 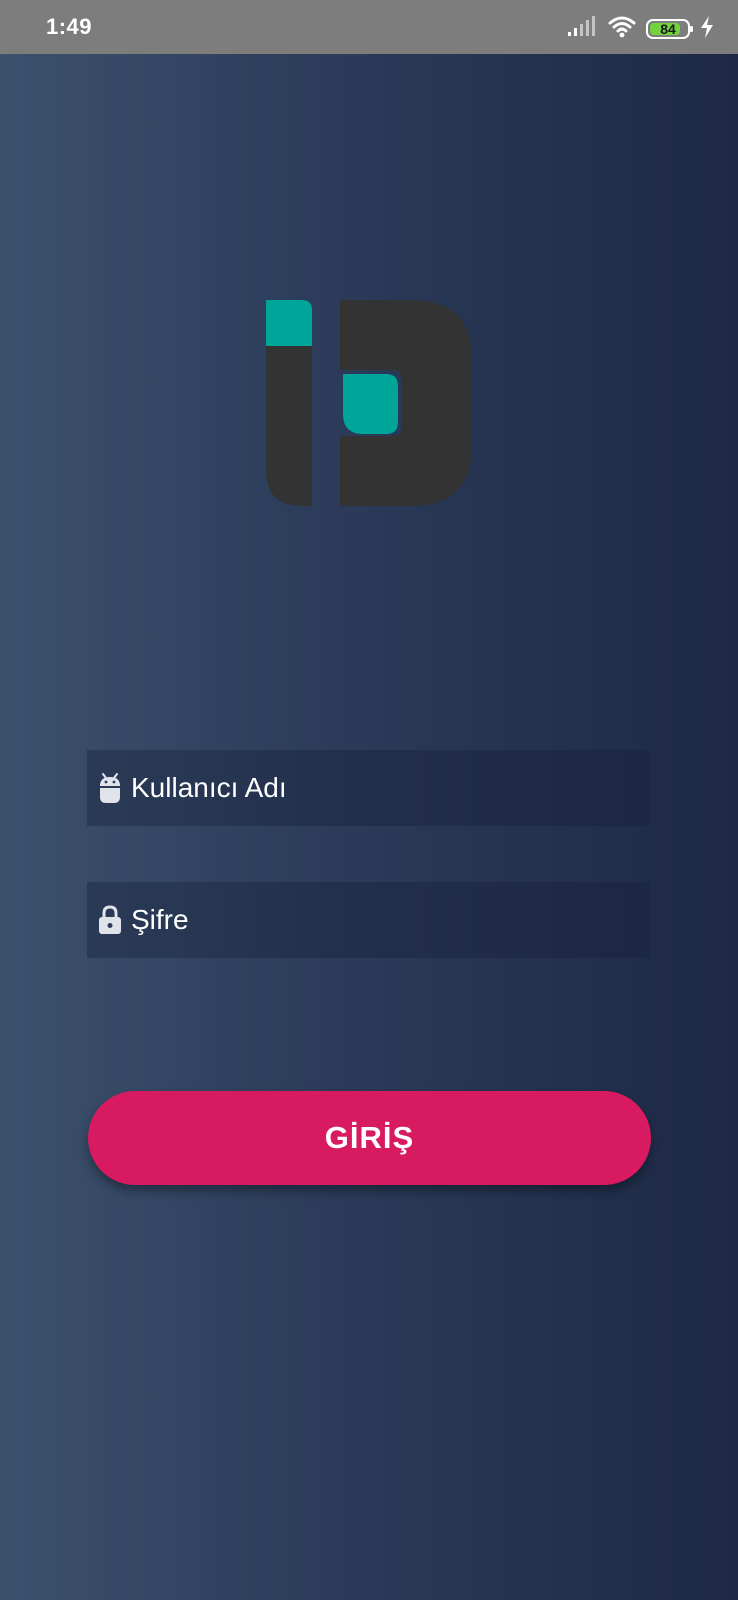 What do you see at coordinates (622, 29) in the screenshot?
I see `wifi-icon` at bounding box center [622, 29].